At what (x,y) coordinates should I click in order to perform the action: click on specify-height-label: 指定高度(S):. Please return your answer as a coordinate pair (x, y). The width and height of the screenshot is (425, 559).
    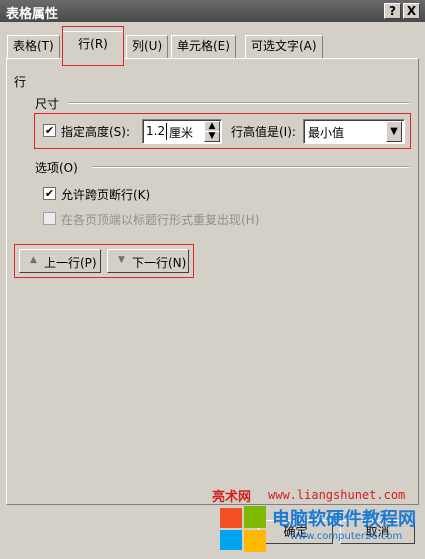
    Looking at the image, I should click on (96, 132).